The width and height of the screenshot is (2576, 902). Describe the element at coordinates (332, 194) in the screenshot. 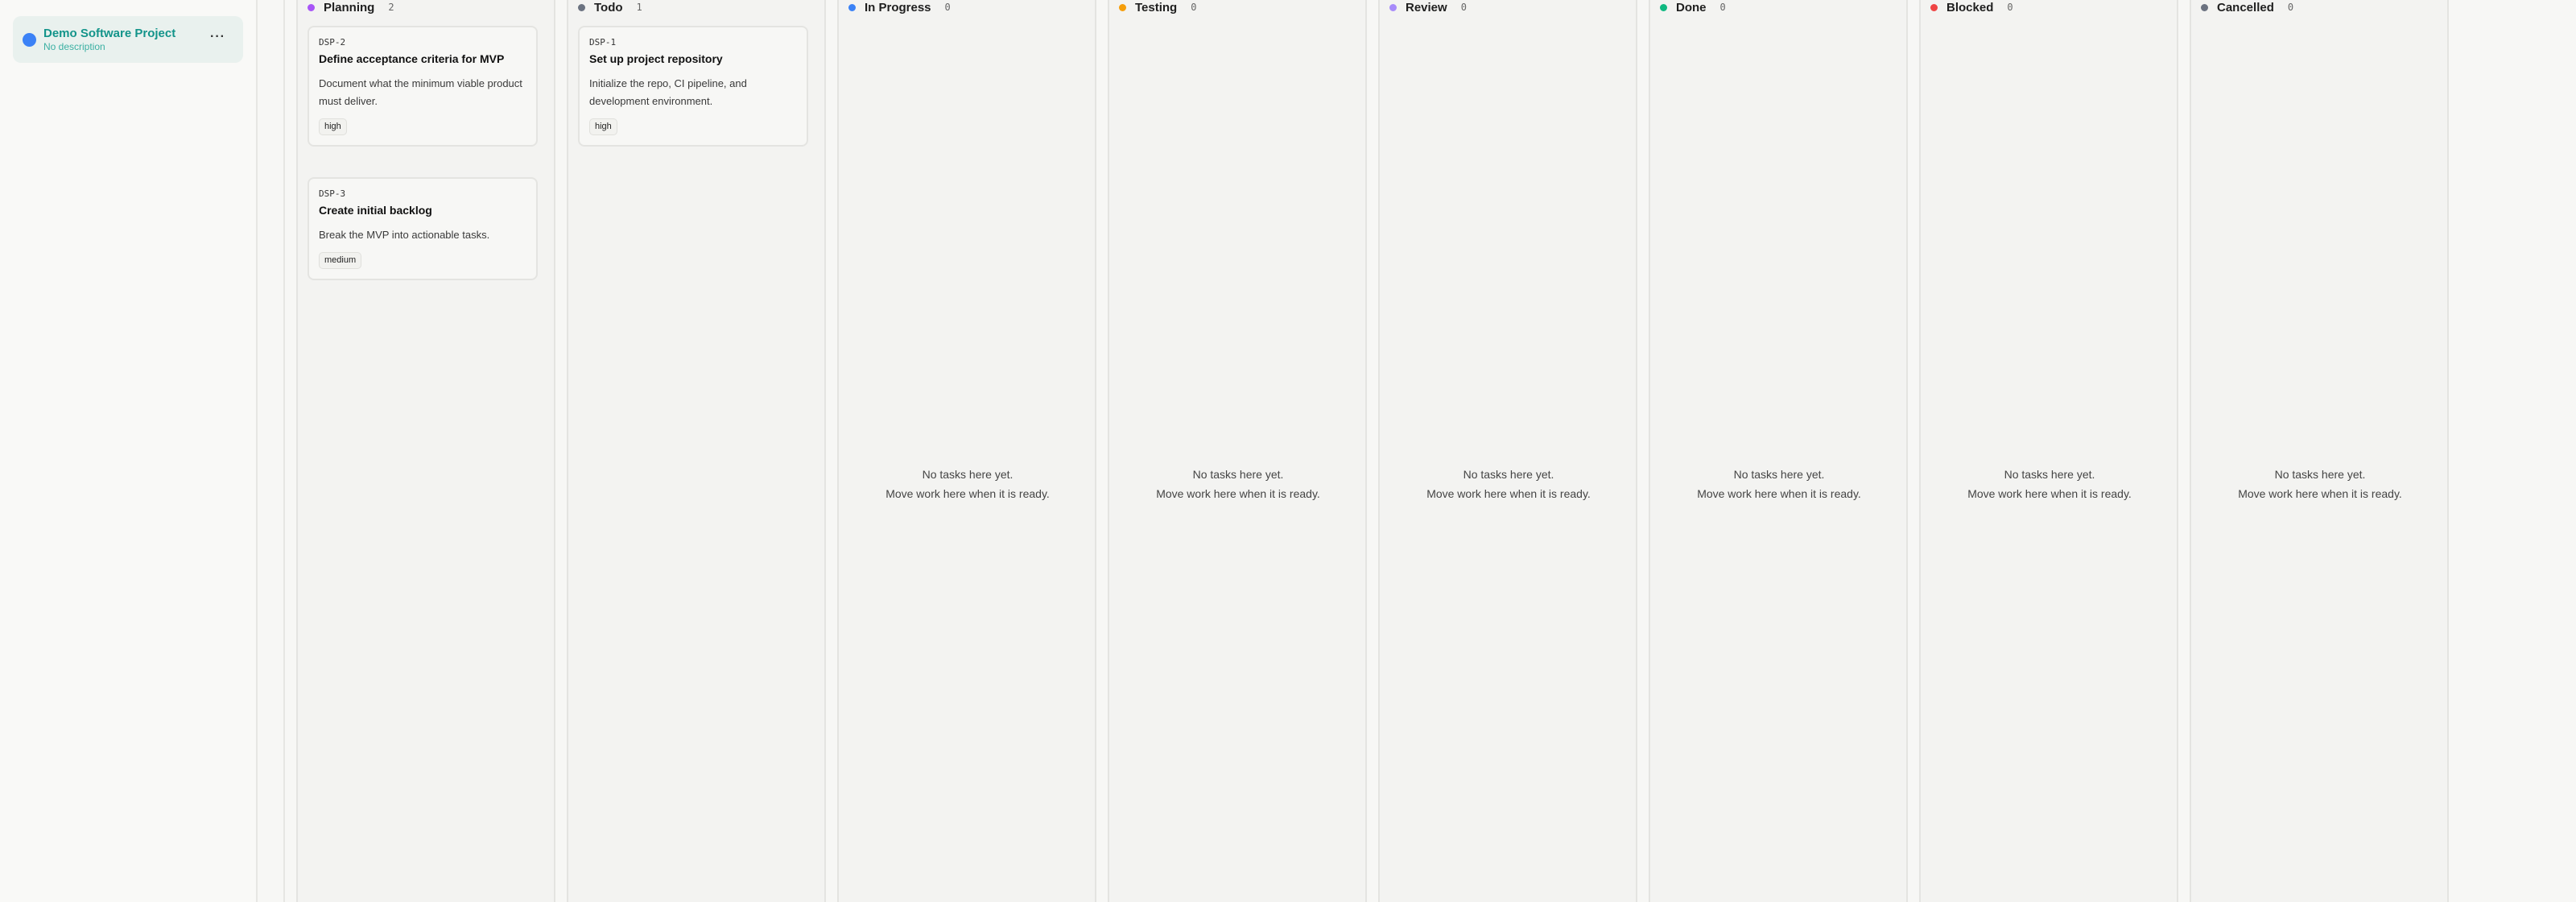

I see `task-key: DSP-3` at that location.